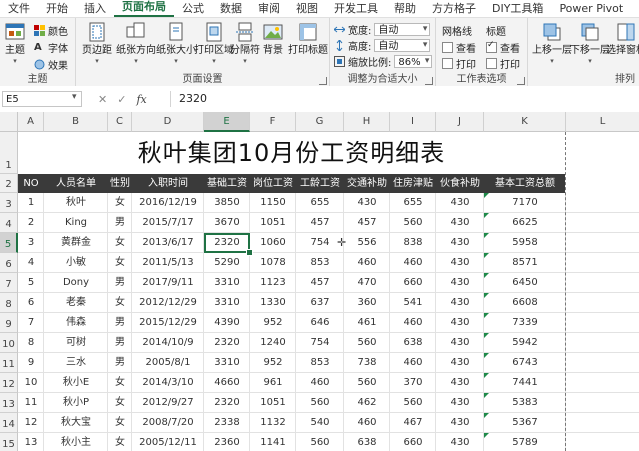 Image resolution: width=639 pixels, height=451 pixels. Describe the element at coordinates (402, 45) in the screenshot. I see `height-dropdown: 自动` at that location.